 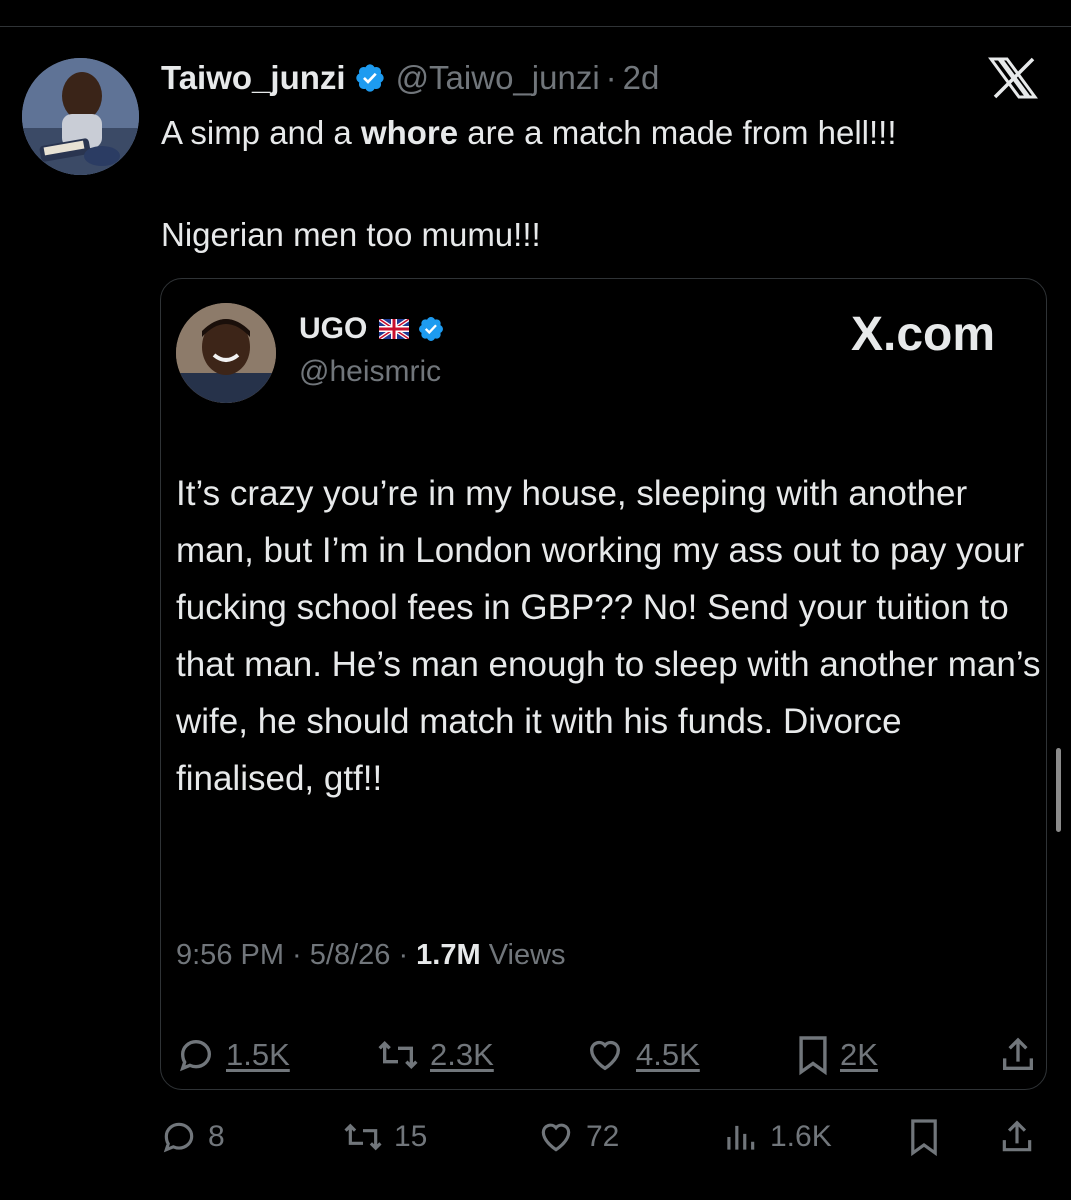 What do you see at coordinates (216, 1136) in the screenshot?
I see `reply-count: 8` at bounding box center [216, 1136].